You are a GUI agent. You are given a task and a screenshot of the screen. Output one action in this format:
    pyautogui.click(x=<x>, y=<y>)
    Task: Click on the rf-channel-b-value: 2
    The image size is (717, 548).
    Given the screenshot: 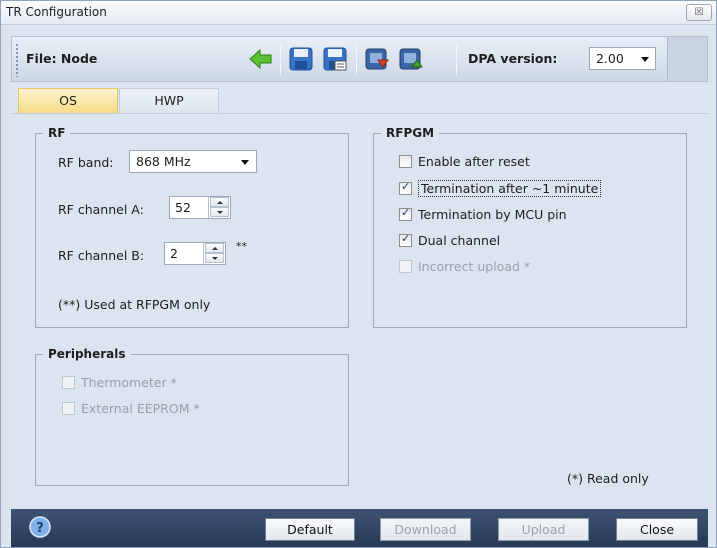 What is the action you would take?
    pyautogui.click(x=174, y=253)
    